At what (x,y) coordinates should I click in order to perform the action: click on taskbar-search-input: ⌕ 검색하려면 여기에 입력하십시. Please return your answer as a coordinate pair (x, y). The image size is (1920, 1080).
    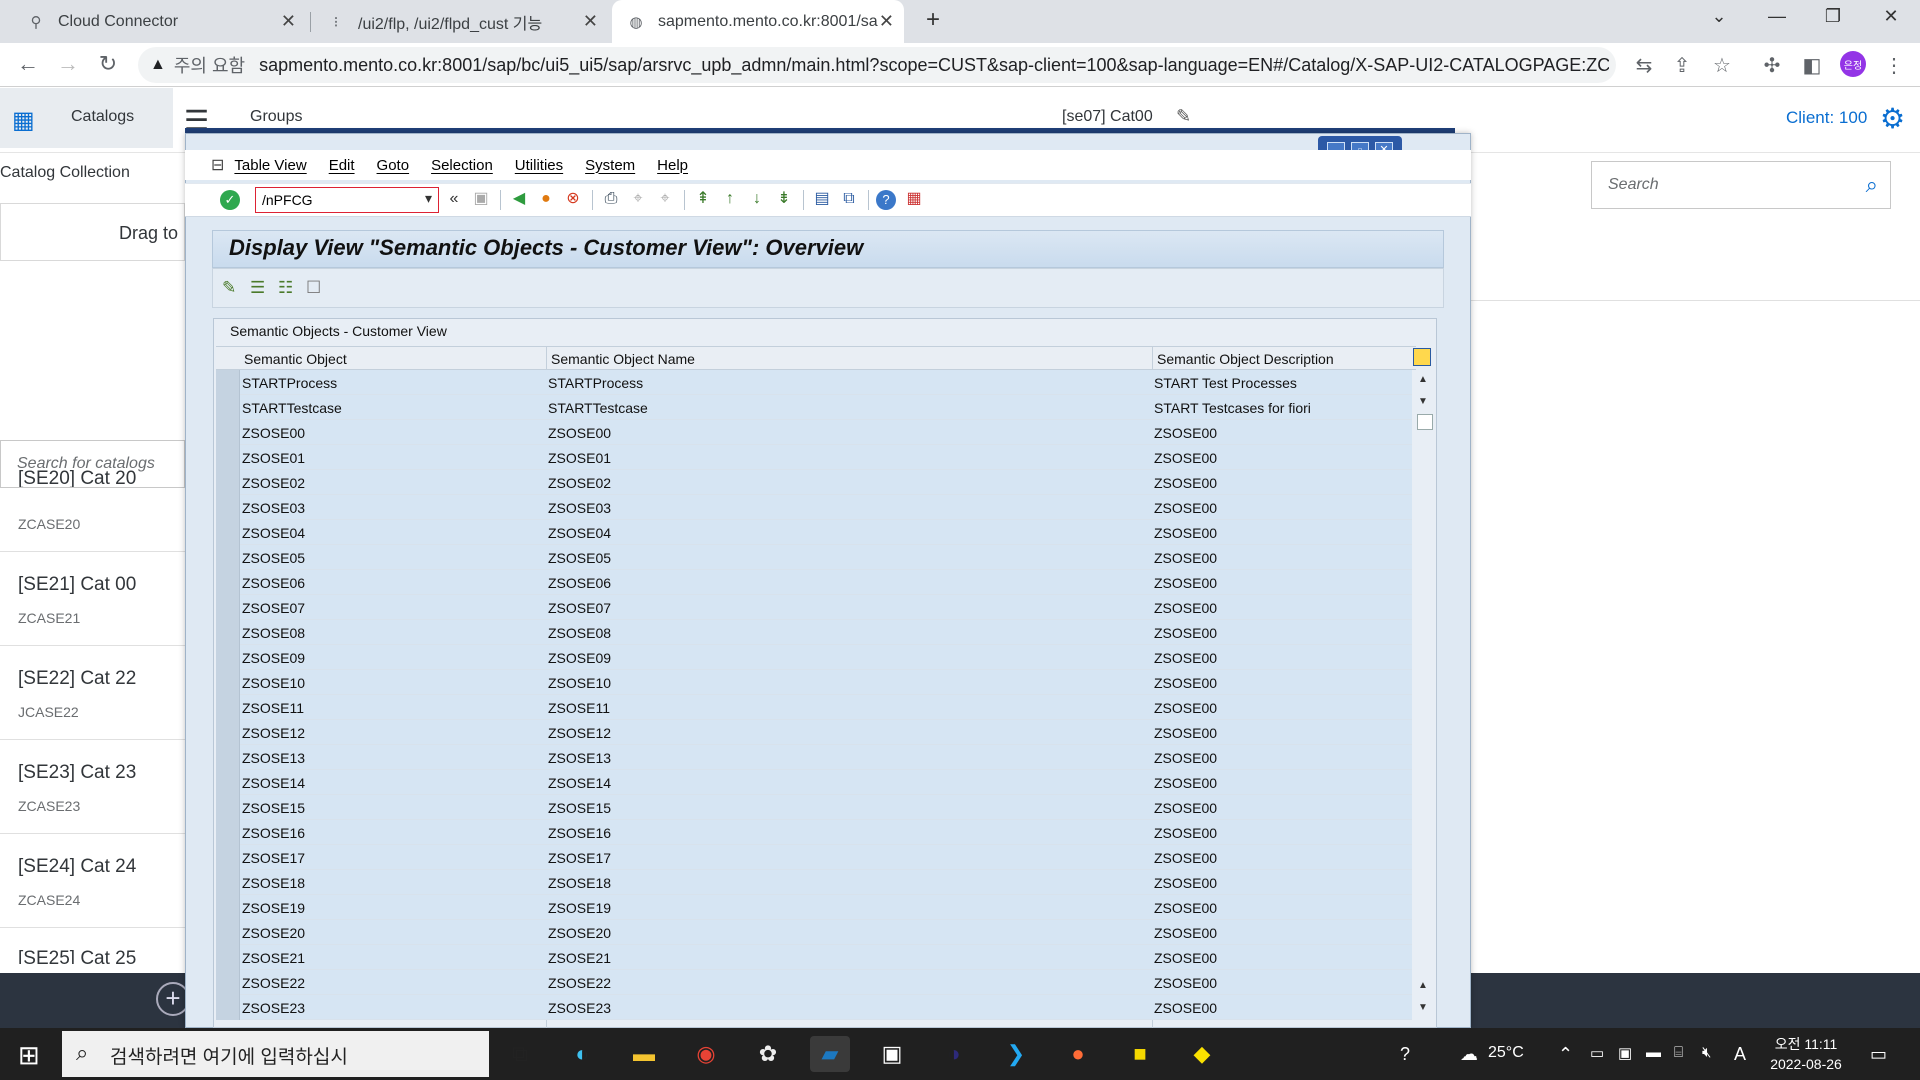
    Looking at the image, I should click on (275, 1054).